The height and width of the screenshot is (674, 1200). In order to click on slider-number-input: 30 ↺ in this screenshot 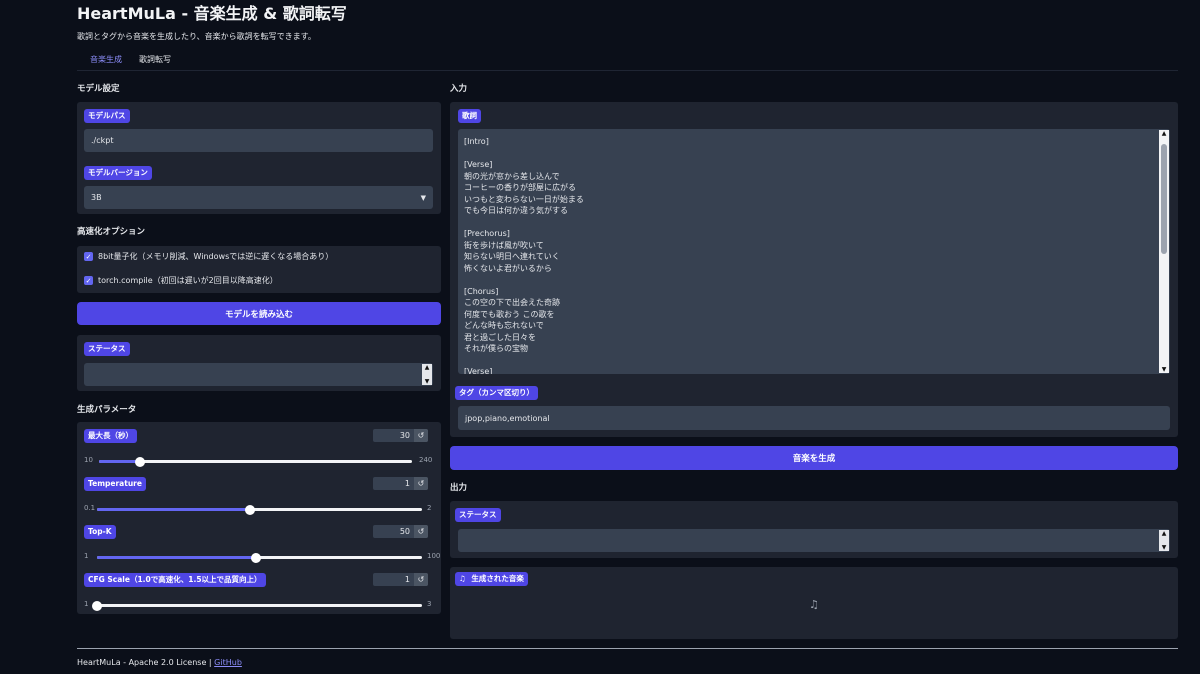, I will do `click(400, 435)`.